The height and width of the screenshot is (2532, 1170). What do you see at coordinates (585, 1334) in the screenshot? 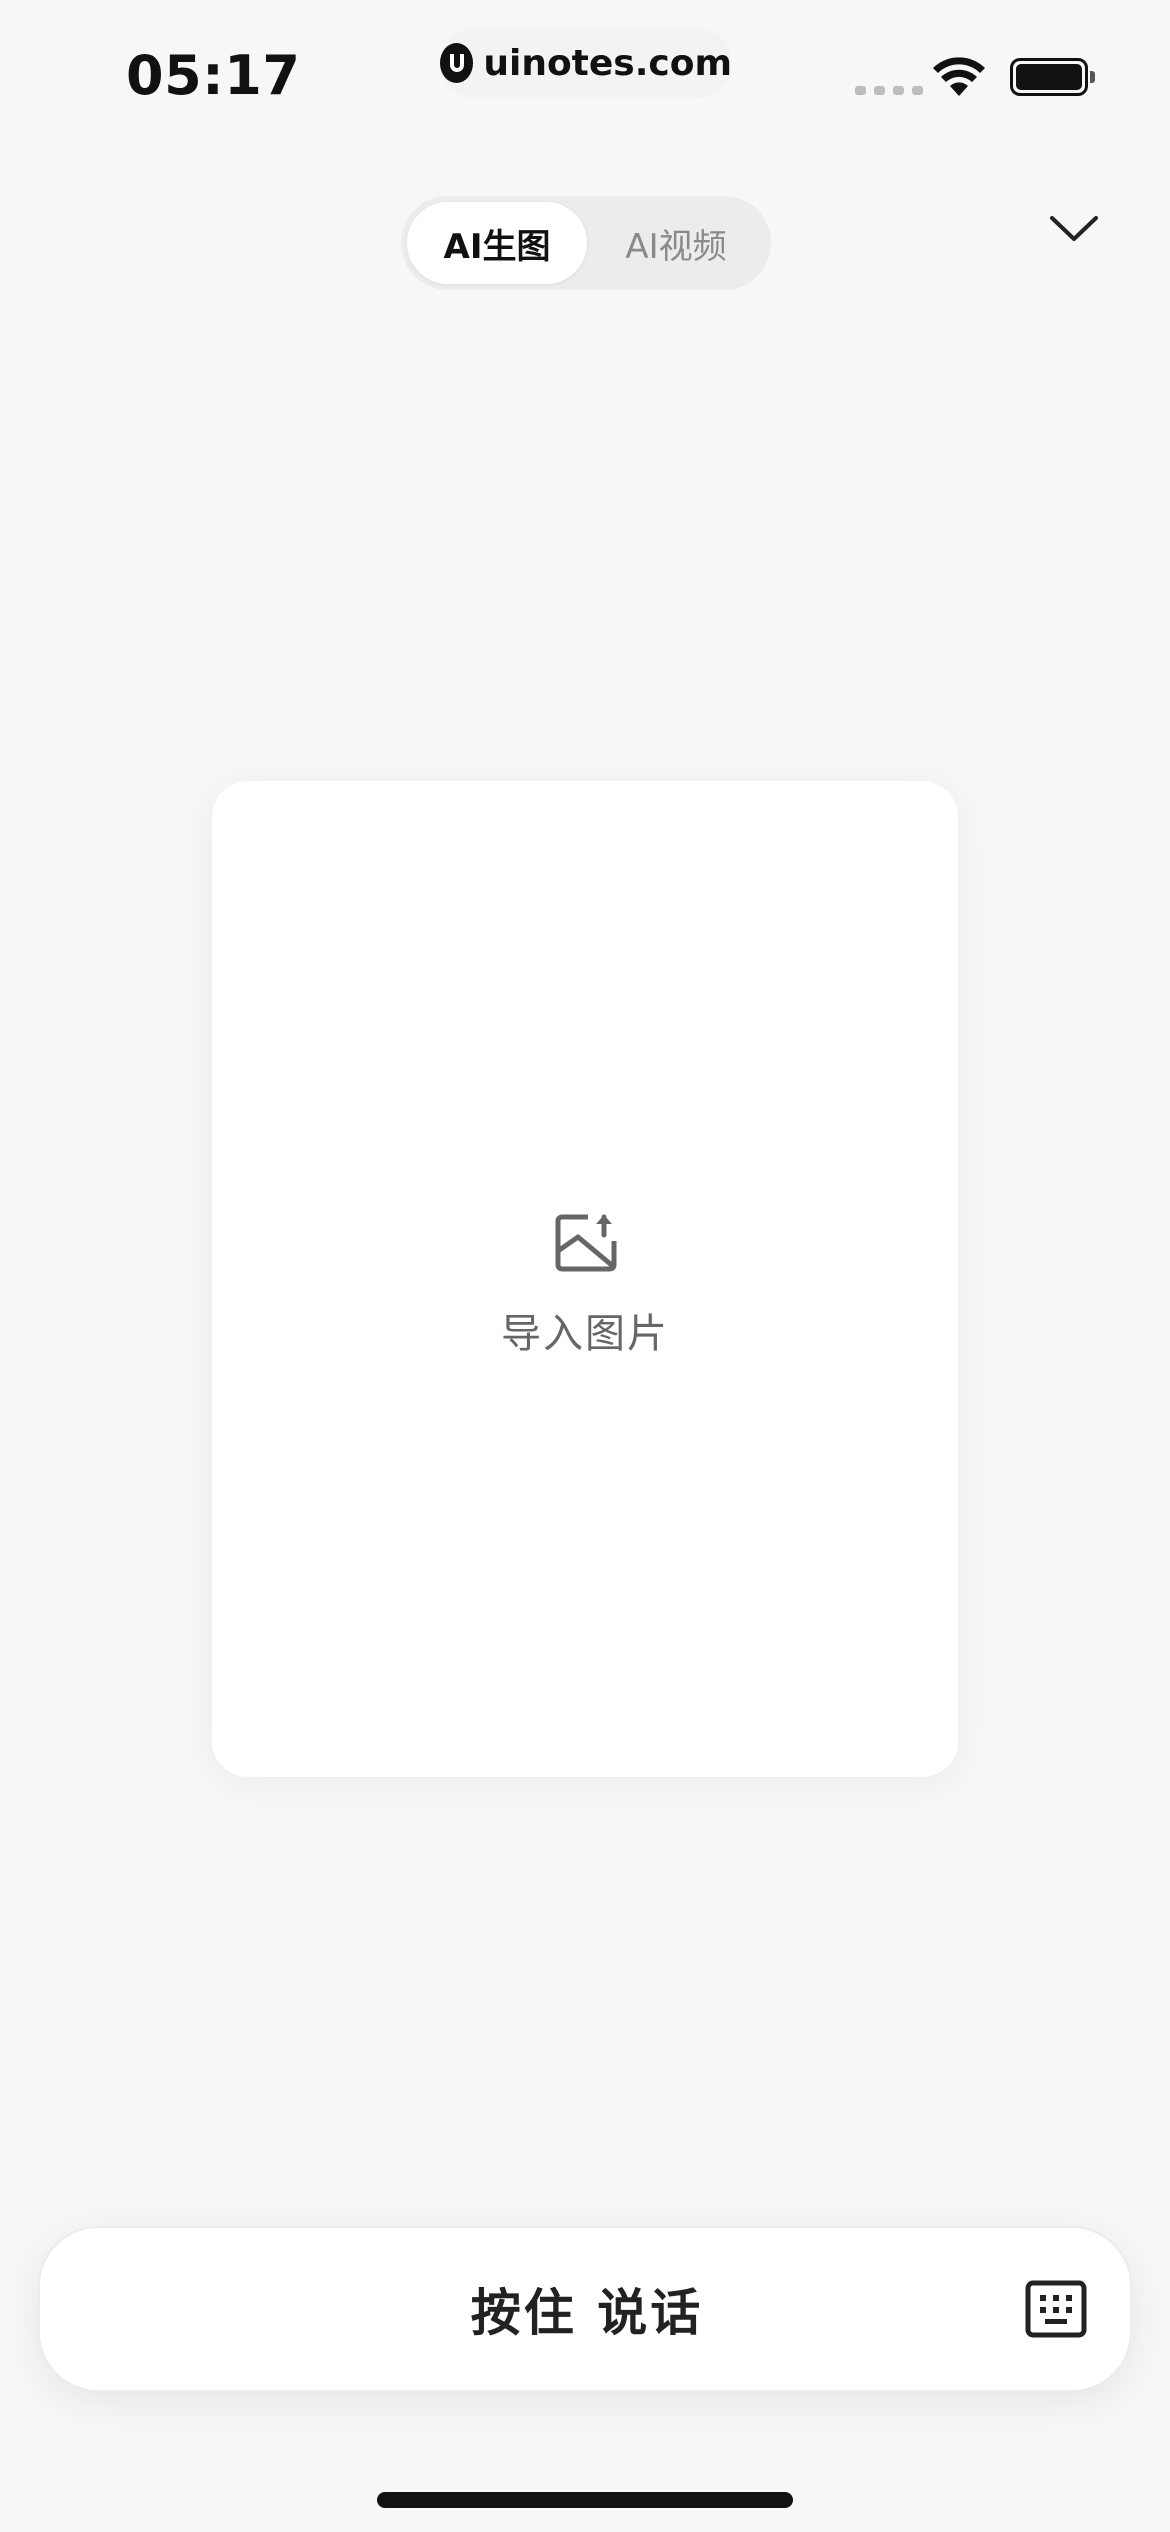
I see `import-image-label: 导入图片` at bounding box center [585, 1334].